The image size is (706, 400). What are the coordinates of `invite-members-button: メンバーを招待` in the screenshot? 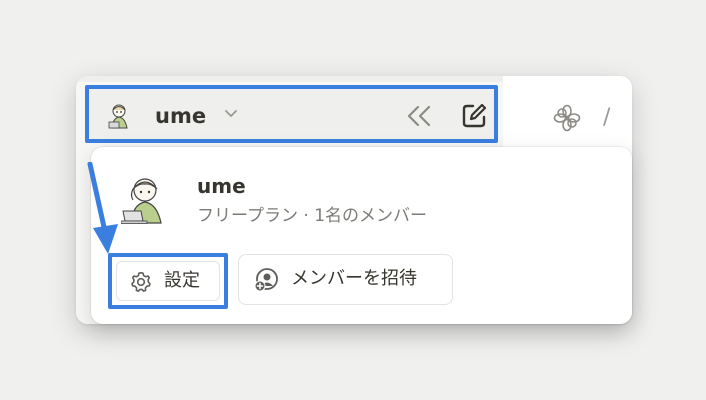 It's located at (345, 279).